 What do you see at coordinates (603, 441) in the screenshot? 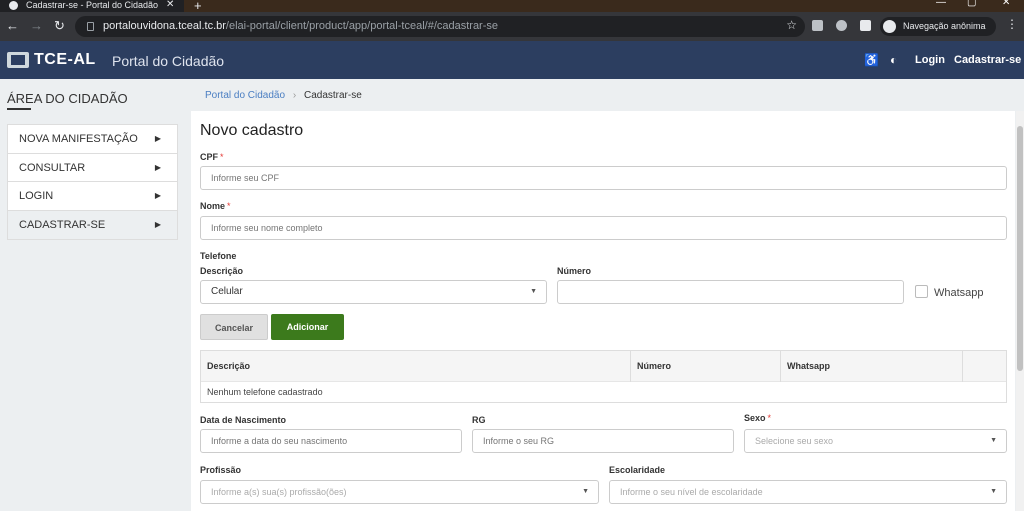
I see `rg-input` at bounding box center [603, 441].